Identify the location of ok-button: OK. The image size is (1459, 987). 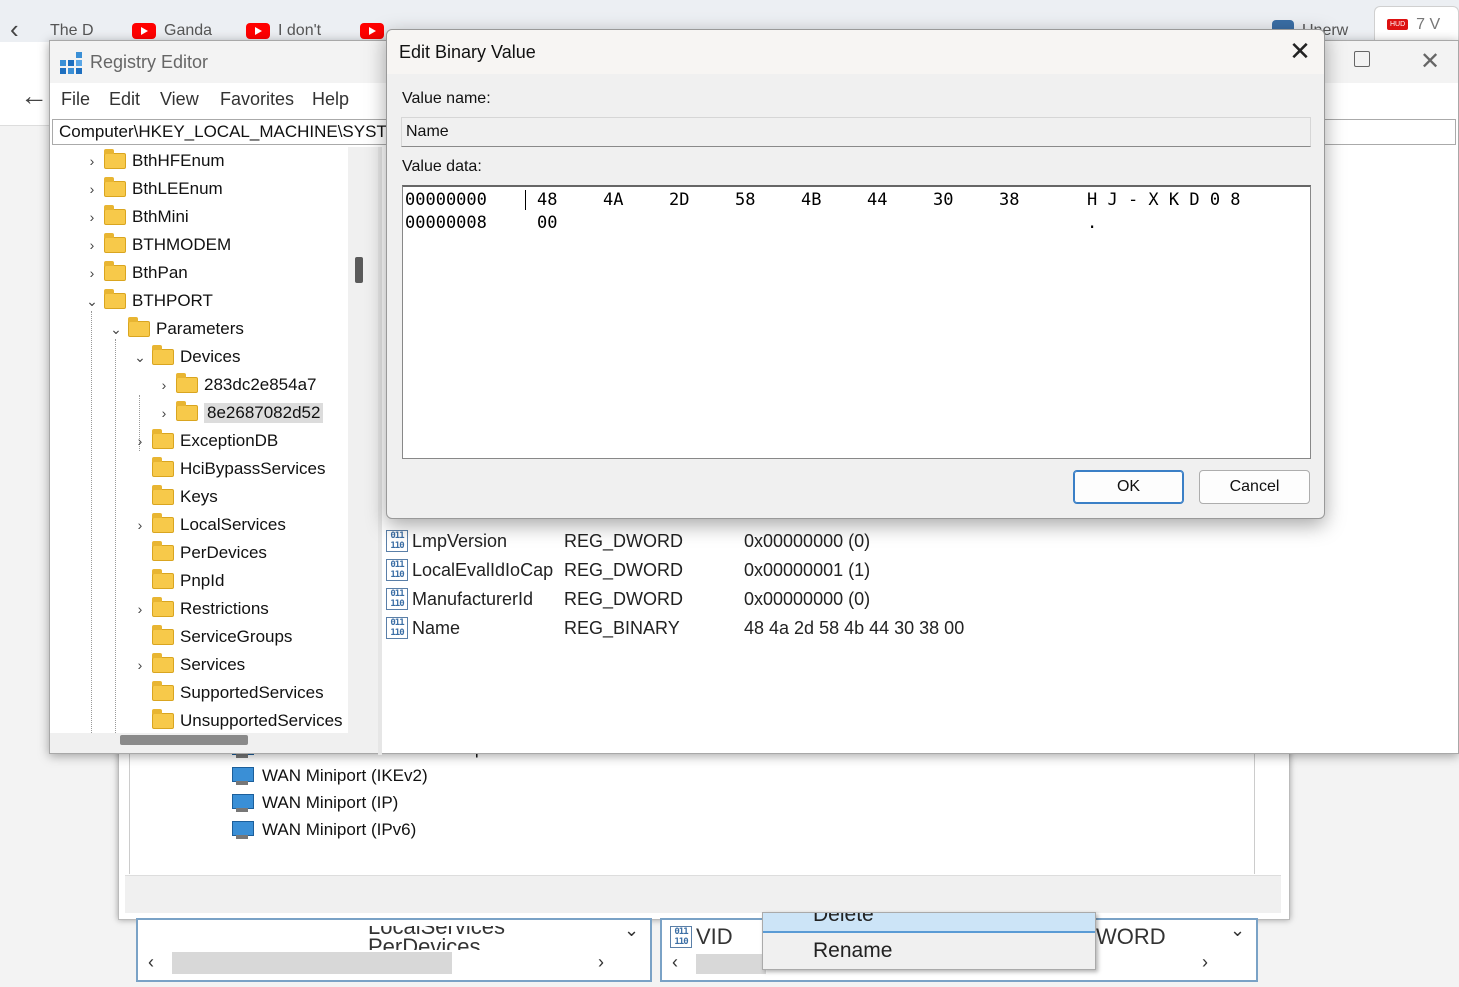
(1128, 487).